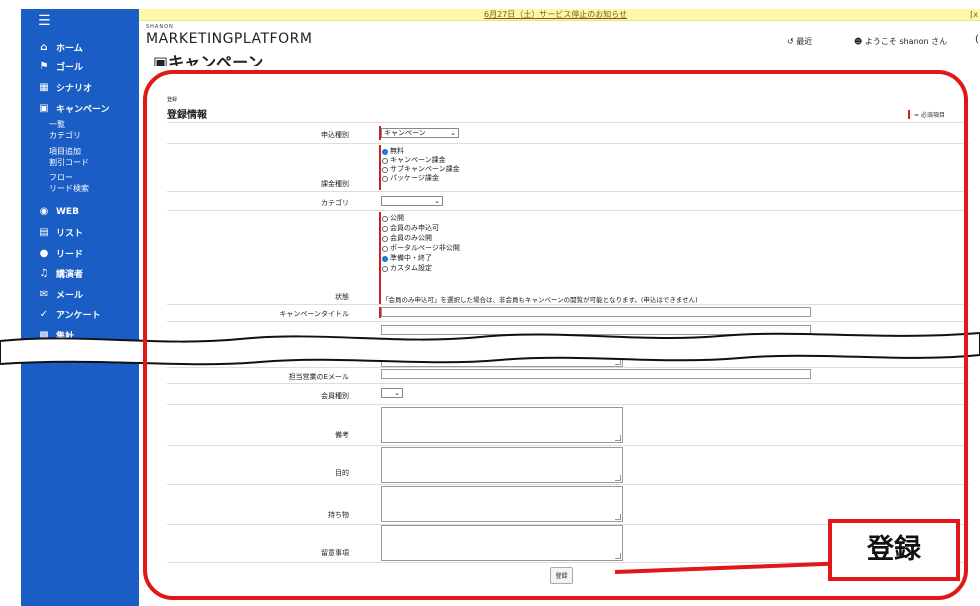  I want to click on flag-icon: ⚑, so click(44, 66).